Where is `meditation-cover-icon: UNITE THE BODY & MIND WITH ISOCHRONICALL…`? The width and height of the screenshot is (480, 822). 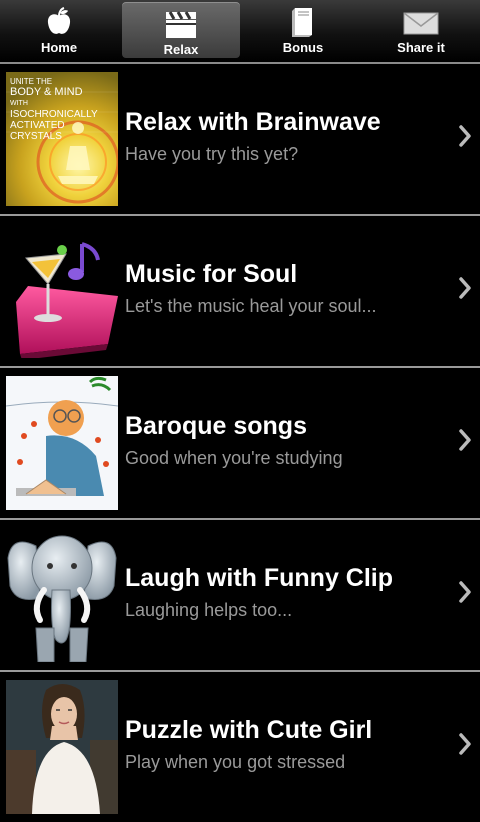
meditation-cover-icon: UNITE THE BODY & MIND WITH ISOCHRONICALL… is located at coordinates (62, 139).